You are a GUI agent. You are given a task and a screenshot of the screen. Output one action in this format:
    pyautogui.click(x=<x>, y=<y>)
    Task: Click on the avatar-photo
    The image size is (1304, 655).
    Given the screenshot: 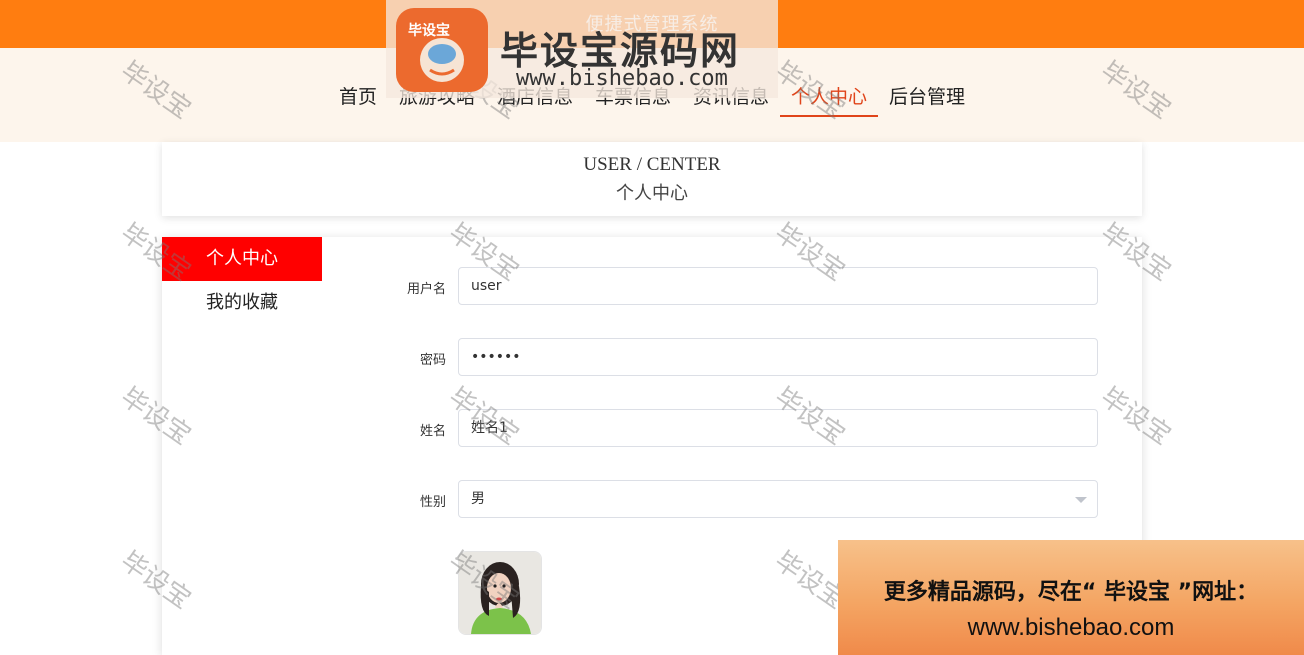 What is the action you would take?
    pyautogui.click(x=500, y=593)
    